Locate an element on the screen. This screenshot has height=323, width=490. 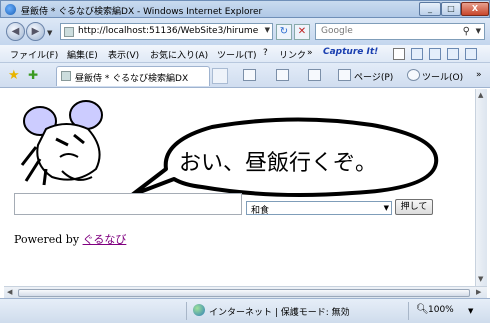
status-bar: インターネット | 保護モード: 無効 🔍︎ 100% ▼ is located at coordinates (245, 310).